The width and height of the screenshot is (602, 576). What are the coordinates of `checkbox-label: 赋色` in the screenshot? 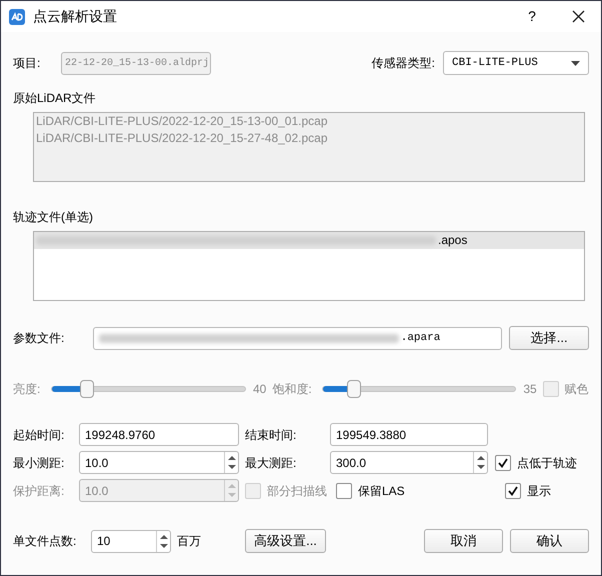 It's located at (576, 389).